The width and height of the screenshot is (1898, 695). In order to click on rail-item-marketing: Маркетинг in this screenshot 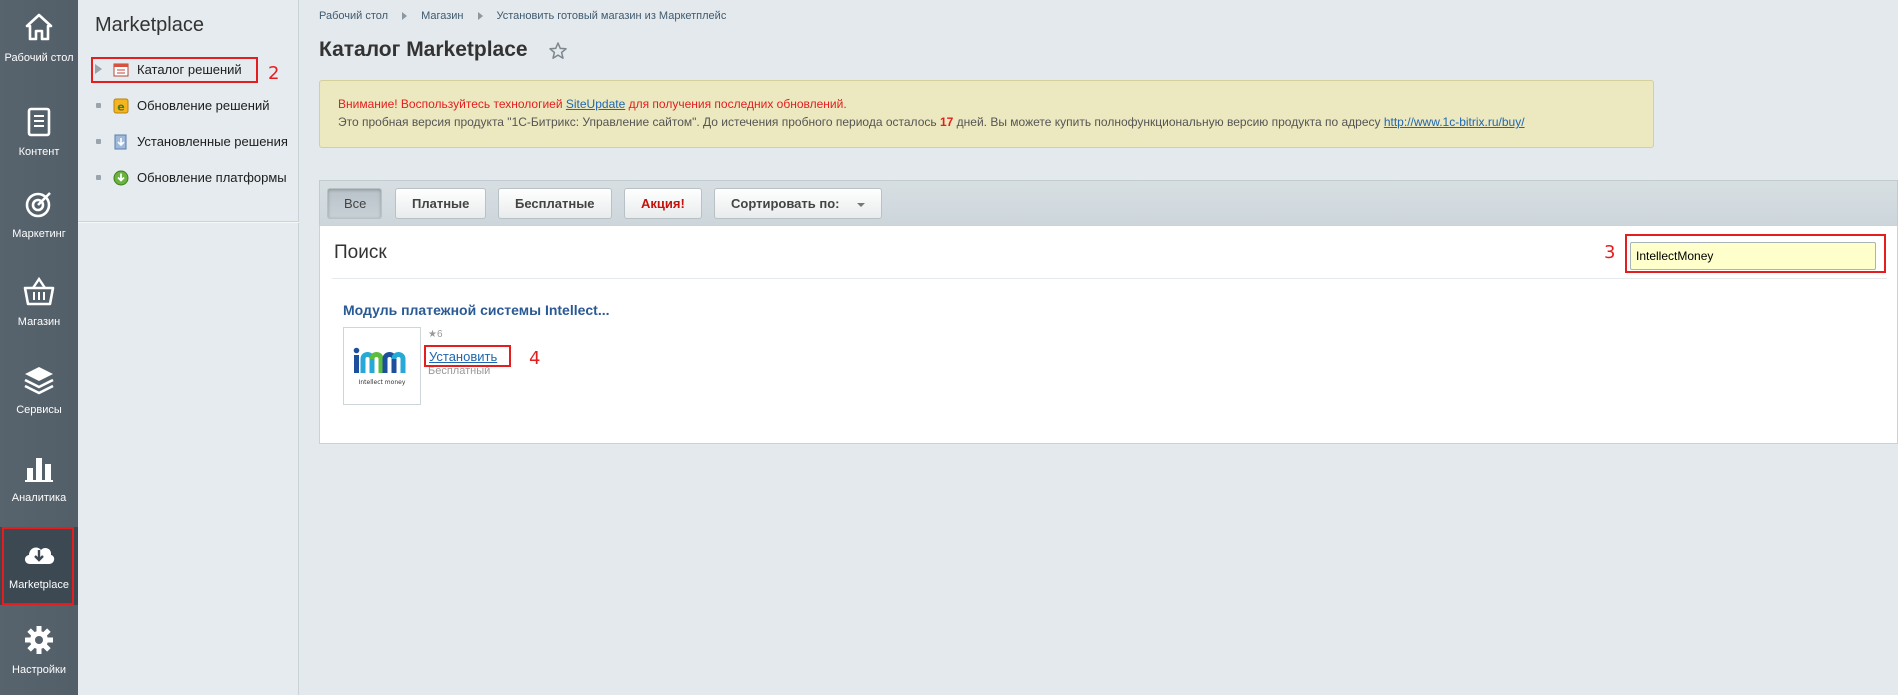, I will do `click(39, 217)`.